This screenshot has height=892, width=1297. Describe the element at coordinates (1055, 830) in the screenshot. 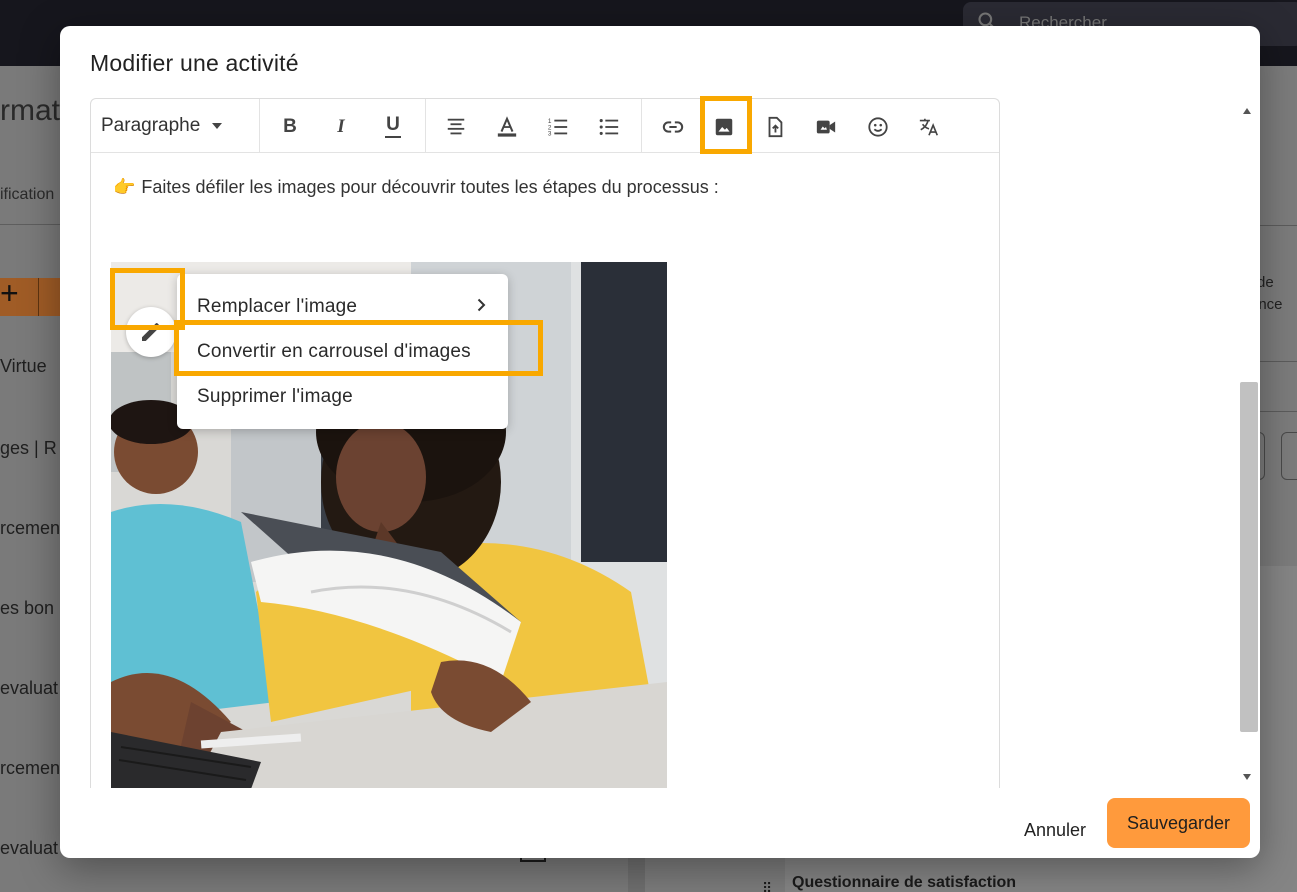

I see `cancel-button: Annuler` at that location.